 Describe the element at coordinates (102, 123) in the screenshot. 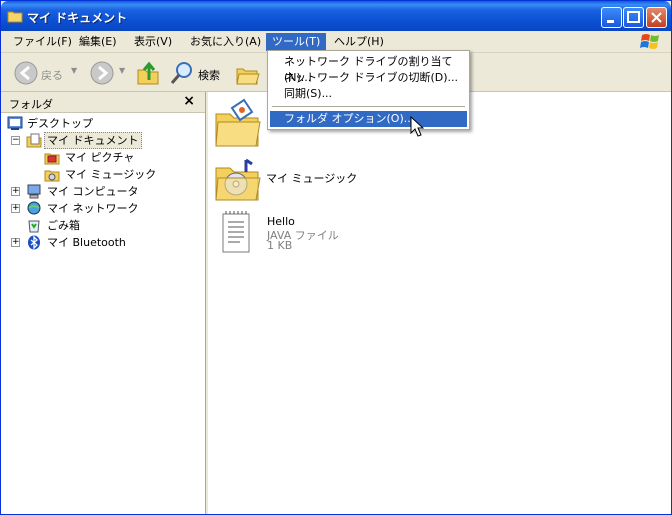

I see `tree-item-desktop: デスクトップ` at that location.